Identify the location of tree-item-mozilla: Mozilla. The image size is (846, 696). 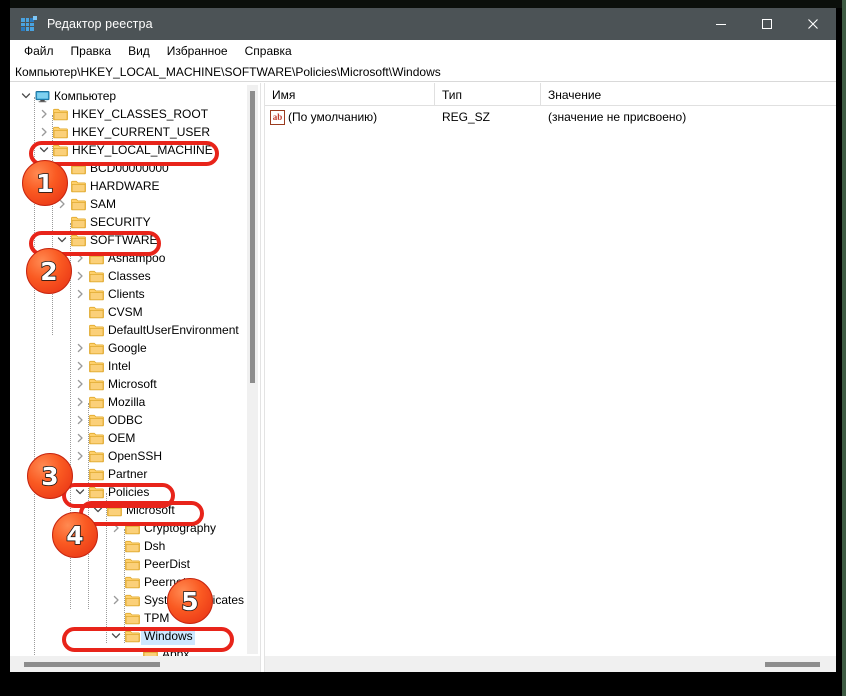
(135, 402).